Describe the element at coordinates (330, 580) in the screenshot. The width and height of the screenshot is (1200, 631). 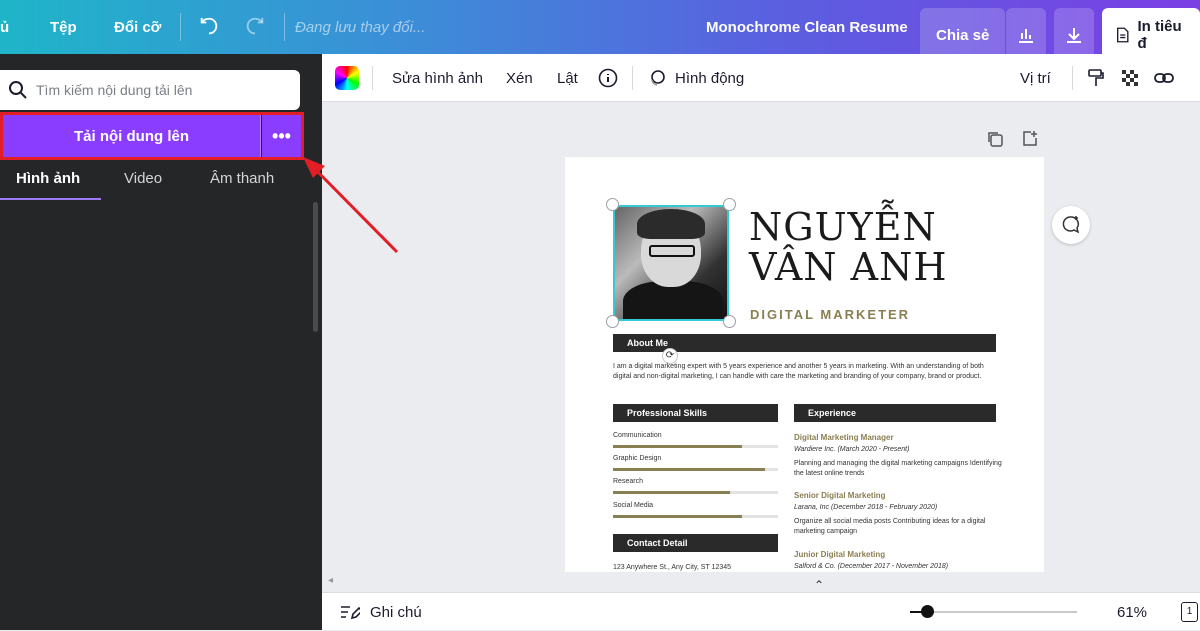
I see `scroll-left-icon: ◂` at that location.